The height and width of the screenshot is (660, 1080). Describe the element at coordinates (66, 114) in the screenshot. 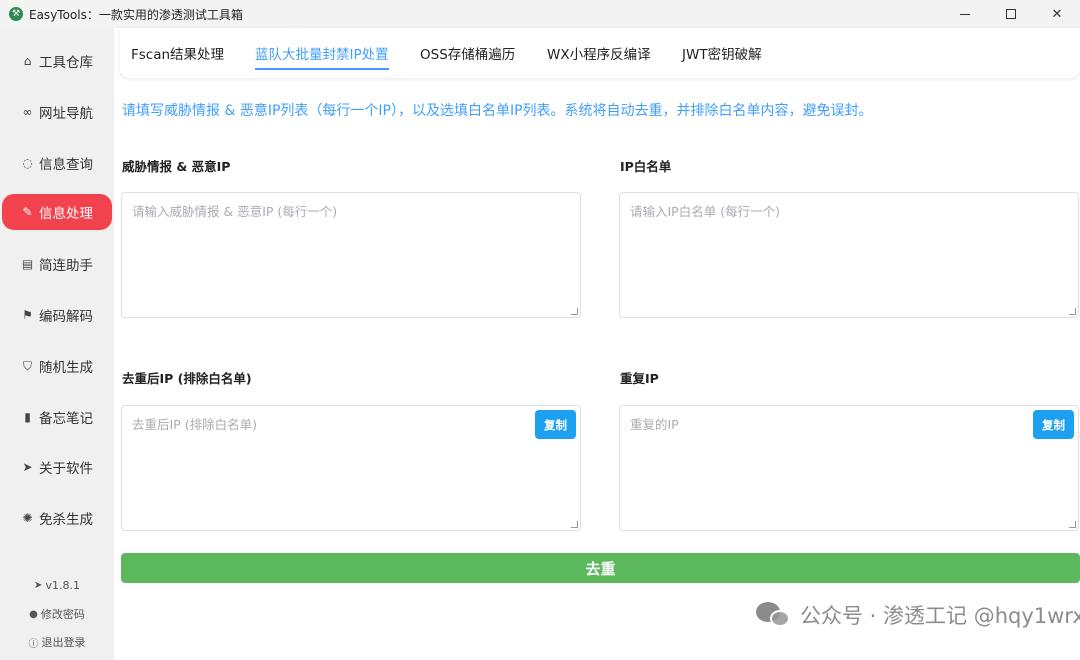

I see `sidebar-item-label: 网址导航` at that location.